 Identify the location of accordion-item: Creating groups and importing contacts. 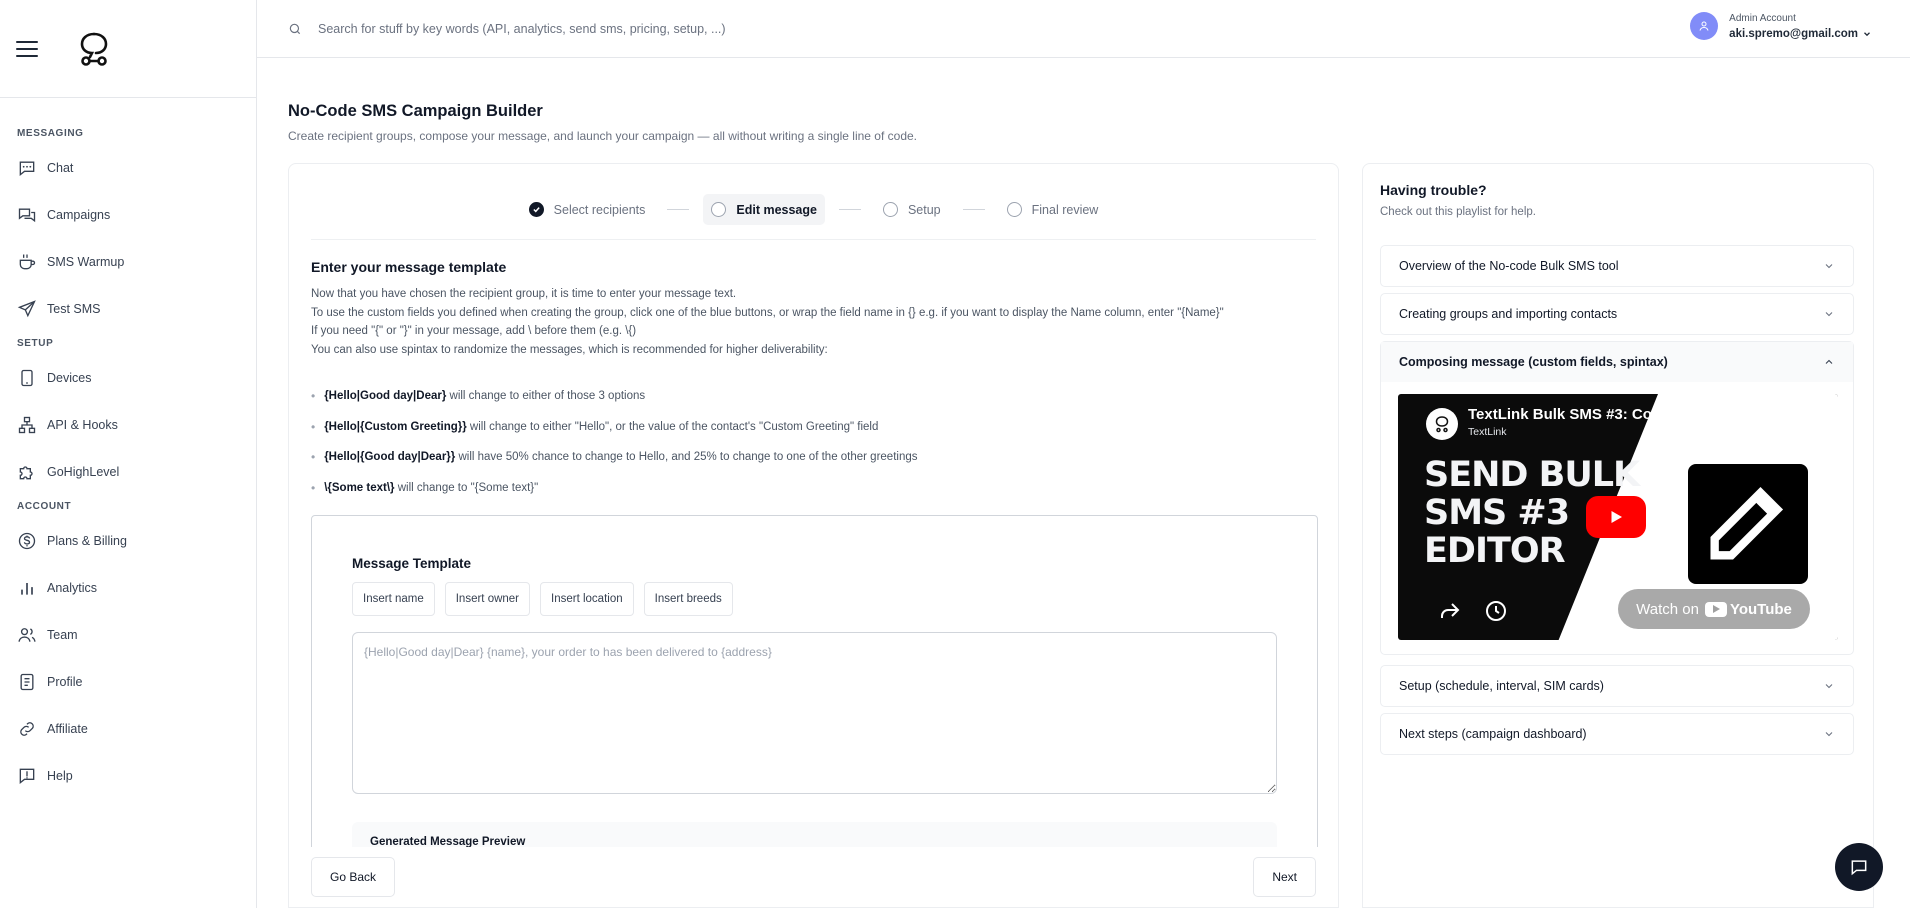
(1617, 314).